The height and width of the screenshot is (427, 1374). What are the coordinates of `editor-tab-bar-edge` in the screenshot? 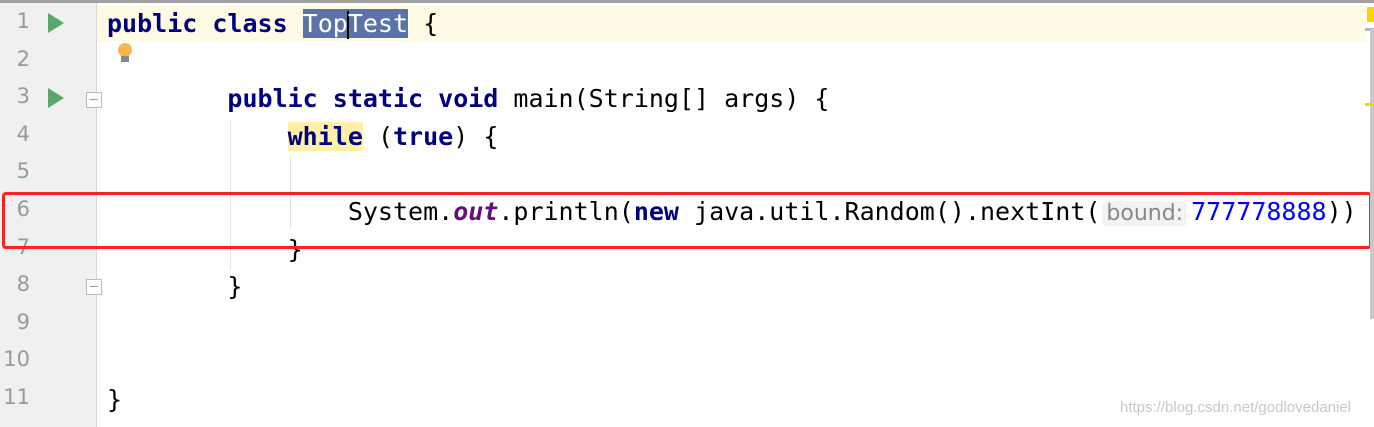 It's located at (687, 1).